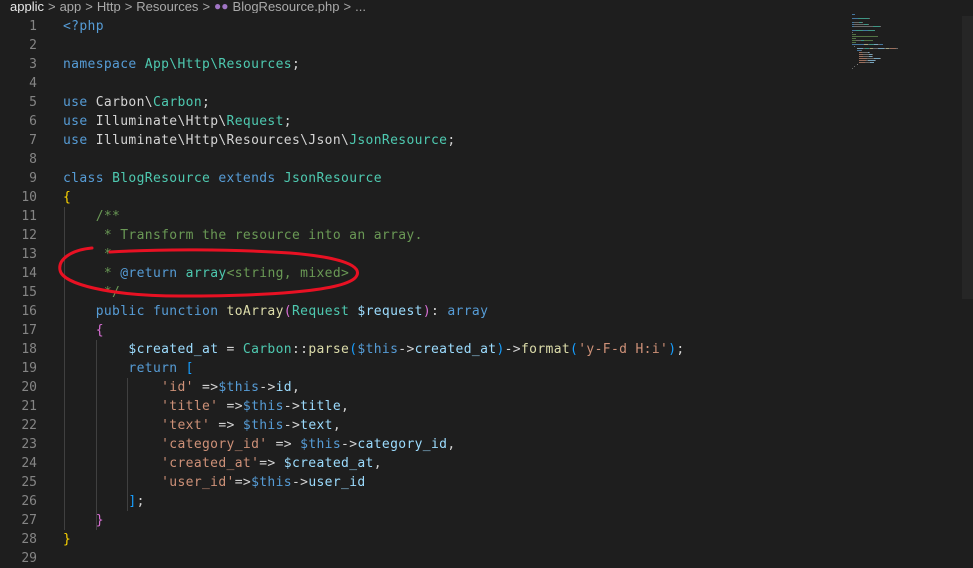  Describe the element at coordinates (321, 406) in the screenshot. I see `code-token: title` at that location.